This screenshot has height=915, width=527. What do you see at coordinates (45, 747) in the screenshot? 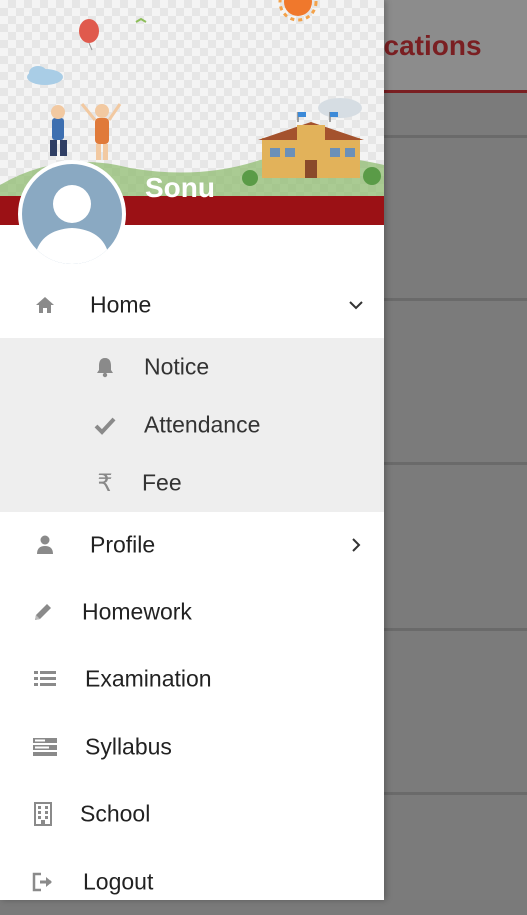
I see `syllabus-icon` at bounding box center [45, 747].